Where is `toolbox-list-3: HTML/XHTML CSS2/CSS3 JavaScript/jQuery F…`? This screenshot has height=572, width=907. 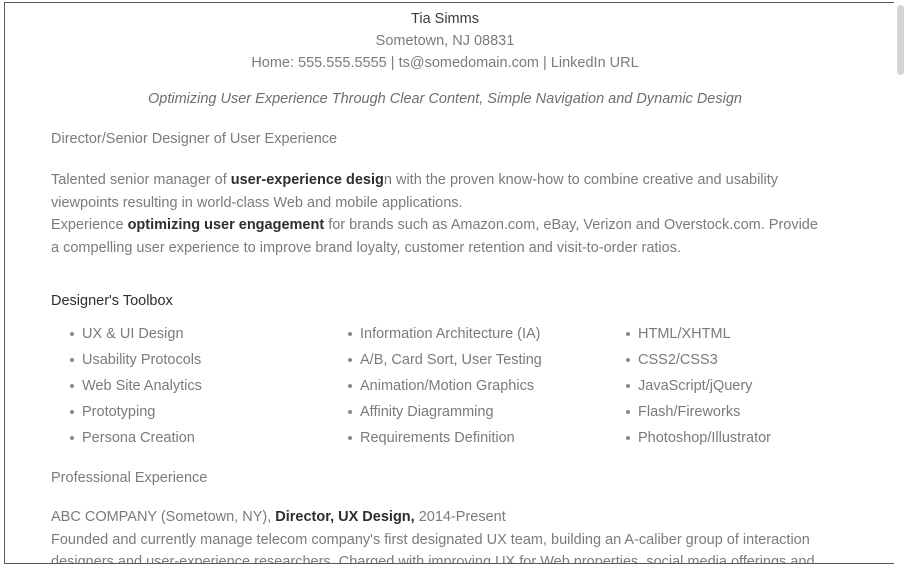 toolbox-list-3: HTML/XHTML CSS2/CSS3 JavaScript/jQuery F… is located at coordinates (732, 386).